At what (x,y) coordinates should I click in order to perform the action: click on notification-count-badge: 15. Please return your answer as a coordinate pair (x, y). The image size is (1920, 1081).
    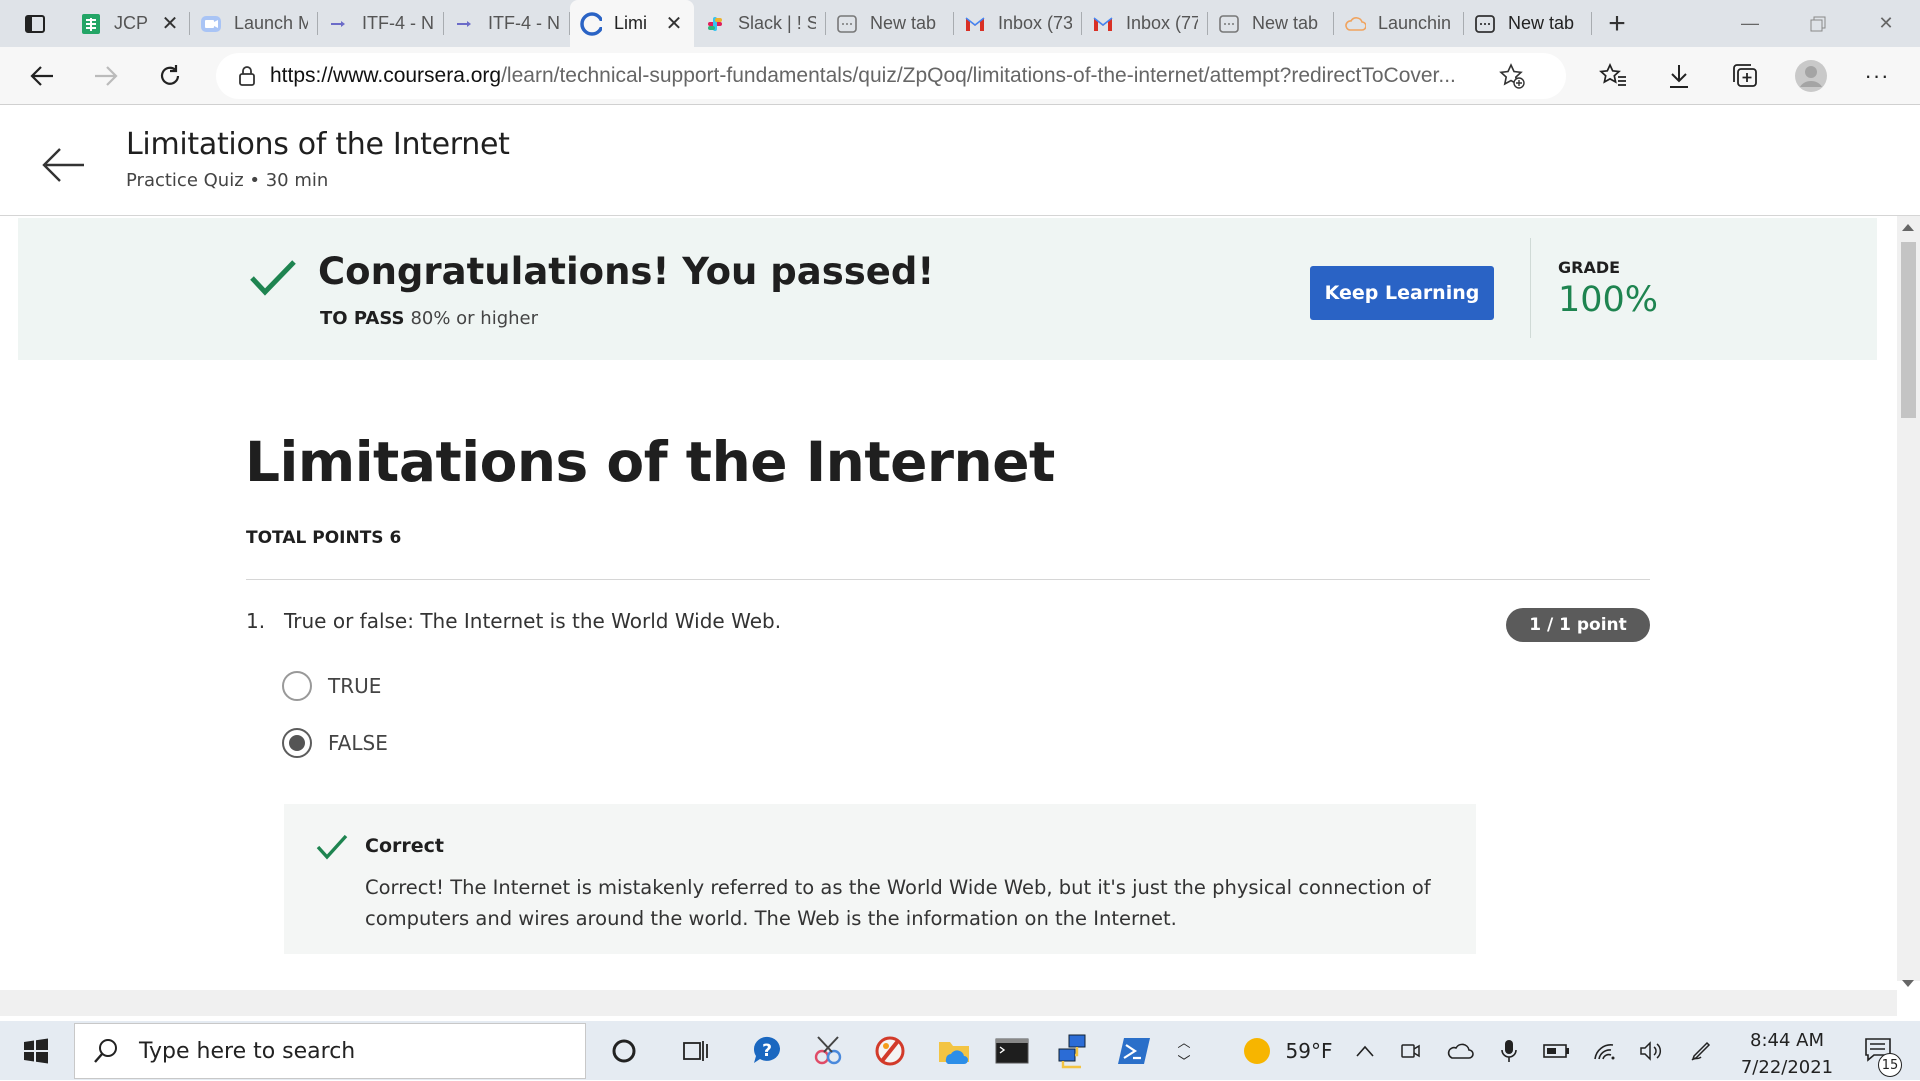
    Looking at the image, I should click on (1890, 1065).